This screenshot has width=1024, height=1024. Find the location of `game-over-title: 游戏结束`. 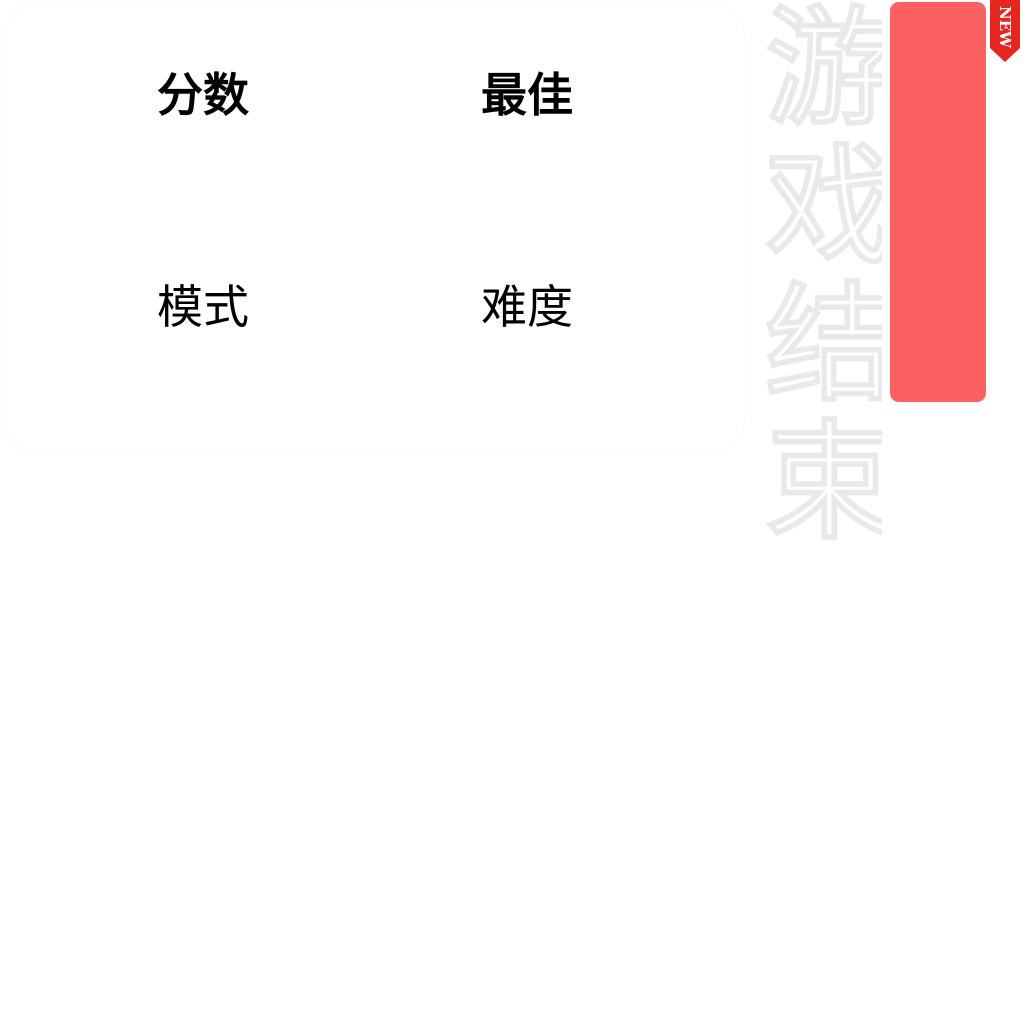

game-over-title: 游戏结束 is located at coordinates (817, 276).